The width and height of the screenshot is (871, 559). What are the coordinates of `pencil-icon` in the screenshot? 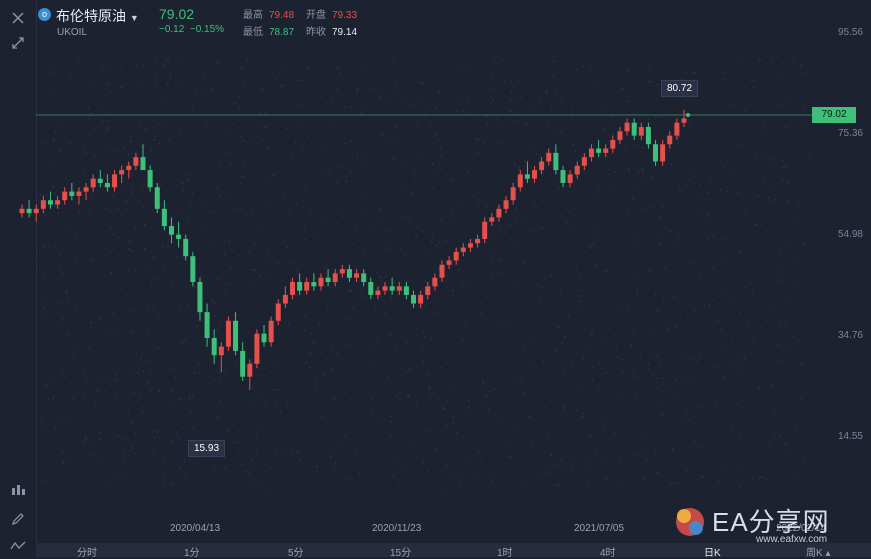 It's located at (18, 519).